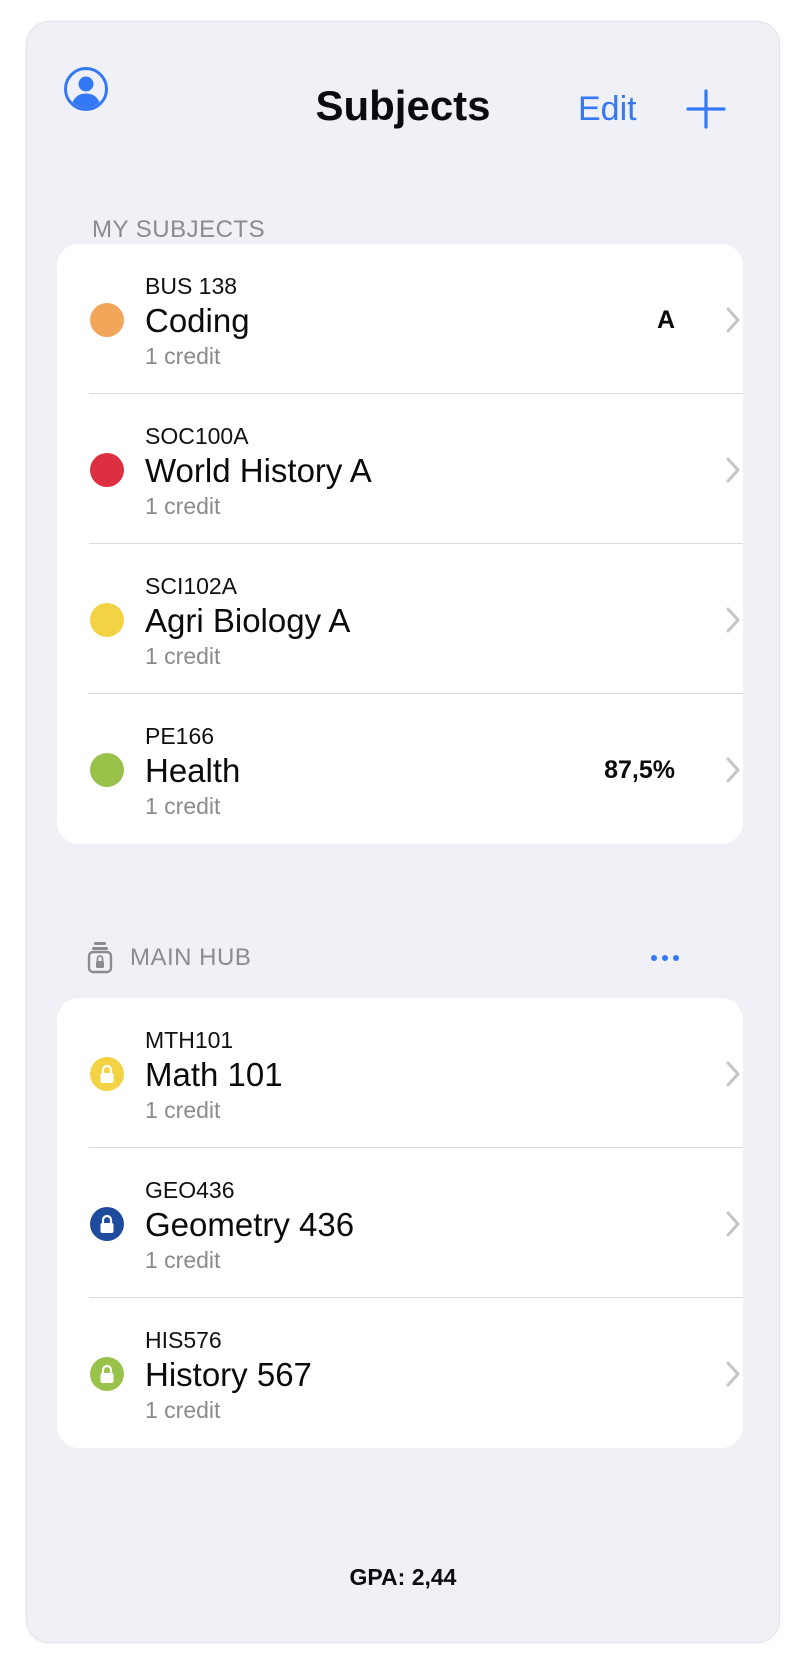 The height and width of the screenshot is (1676, 806). I want to click on gpa-summary: GPA: 2,44, so click(403, 1577).